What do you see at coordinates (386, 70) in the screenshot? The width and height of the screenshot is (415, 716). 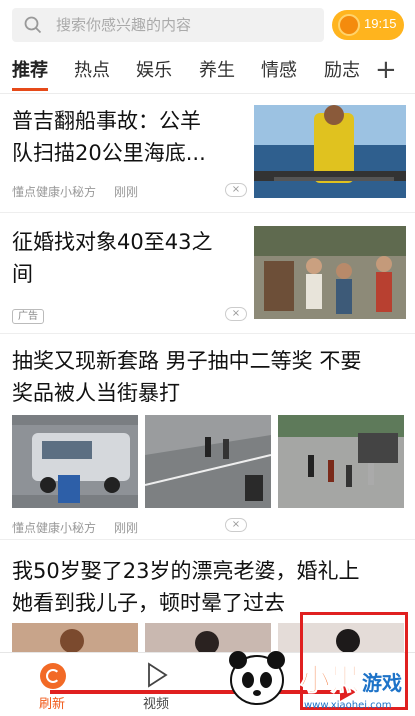 I see `add-tab-icon: +` at bounding box center [386, 70].